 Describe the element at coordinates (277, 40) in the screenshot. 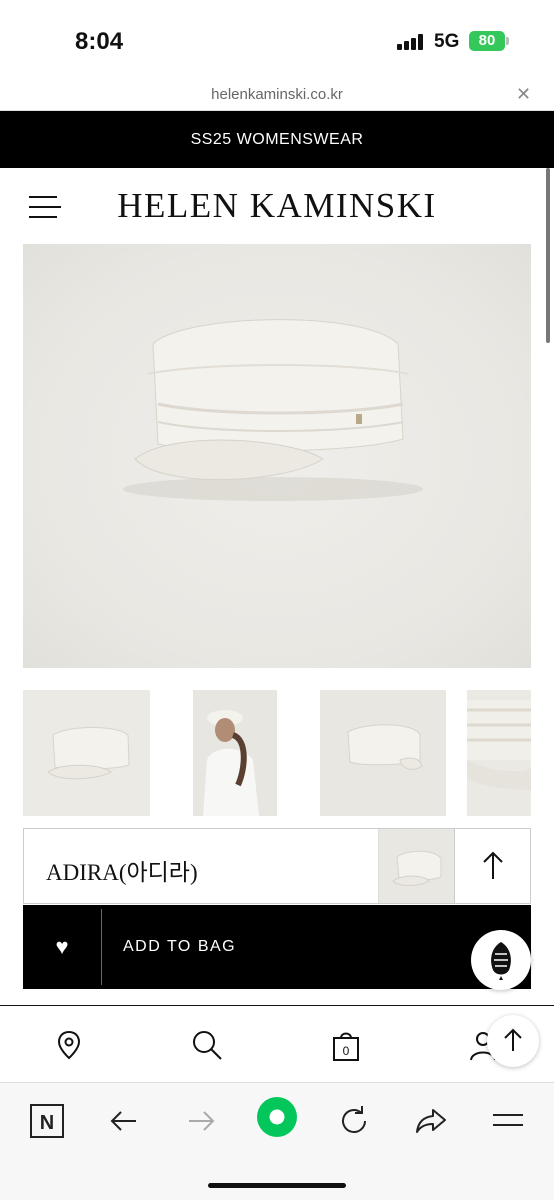

I see `status-bar: 8:04 5G 80` at that location.